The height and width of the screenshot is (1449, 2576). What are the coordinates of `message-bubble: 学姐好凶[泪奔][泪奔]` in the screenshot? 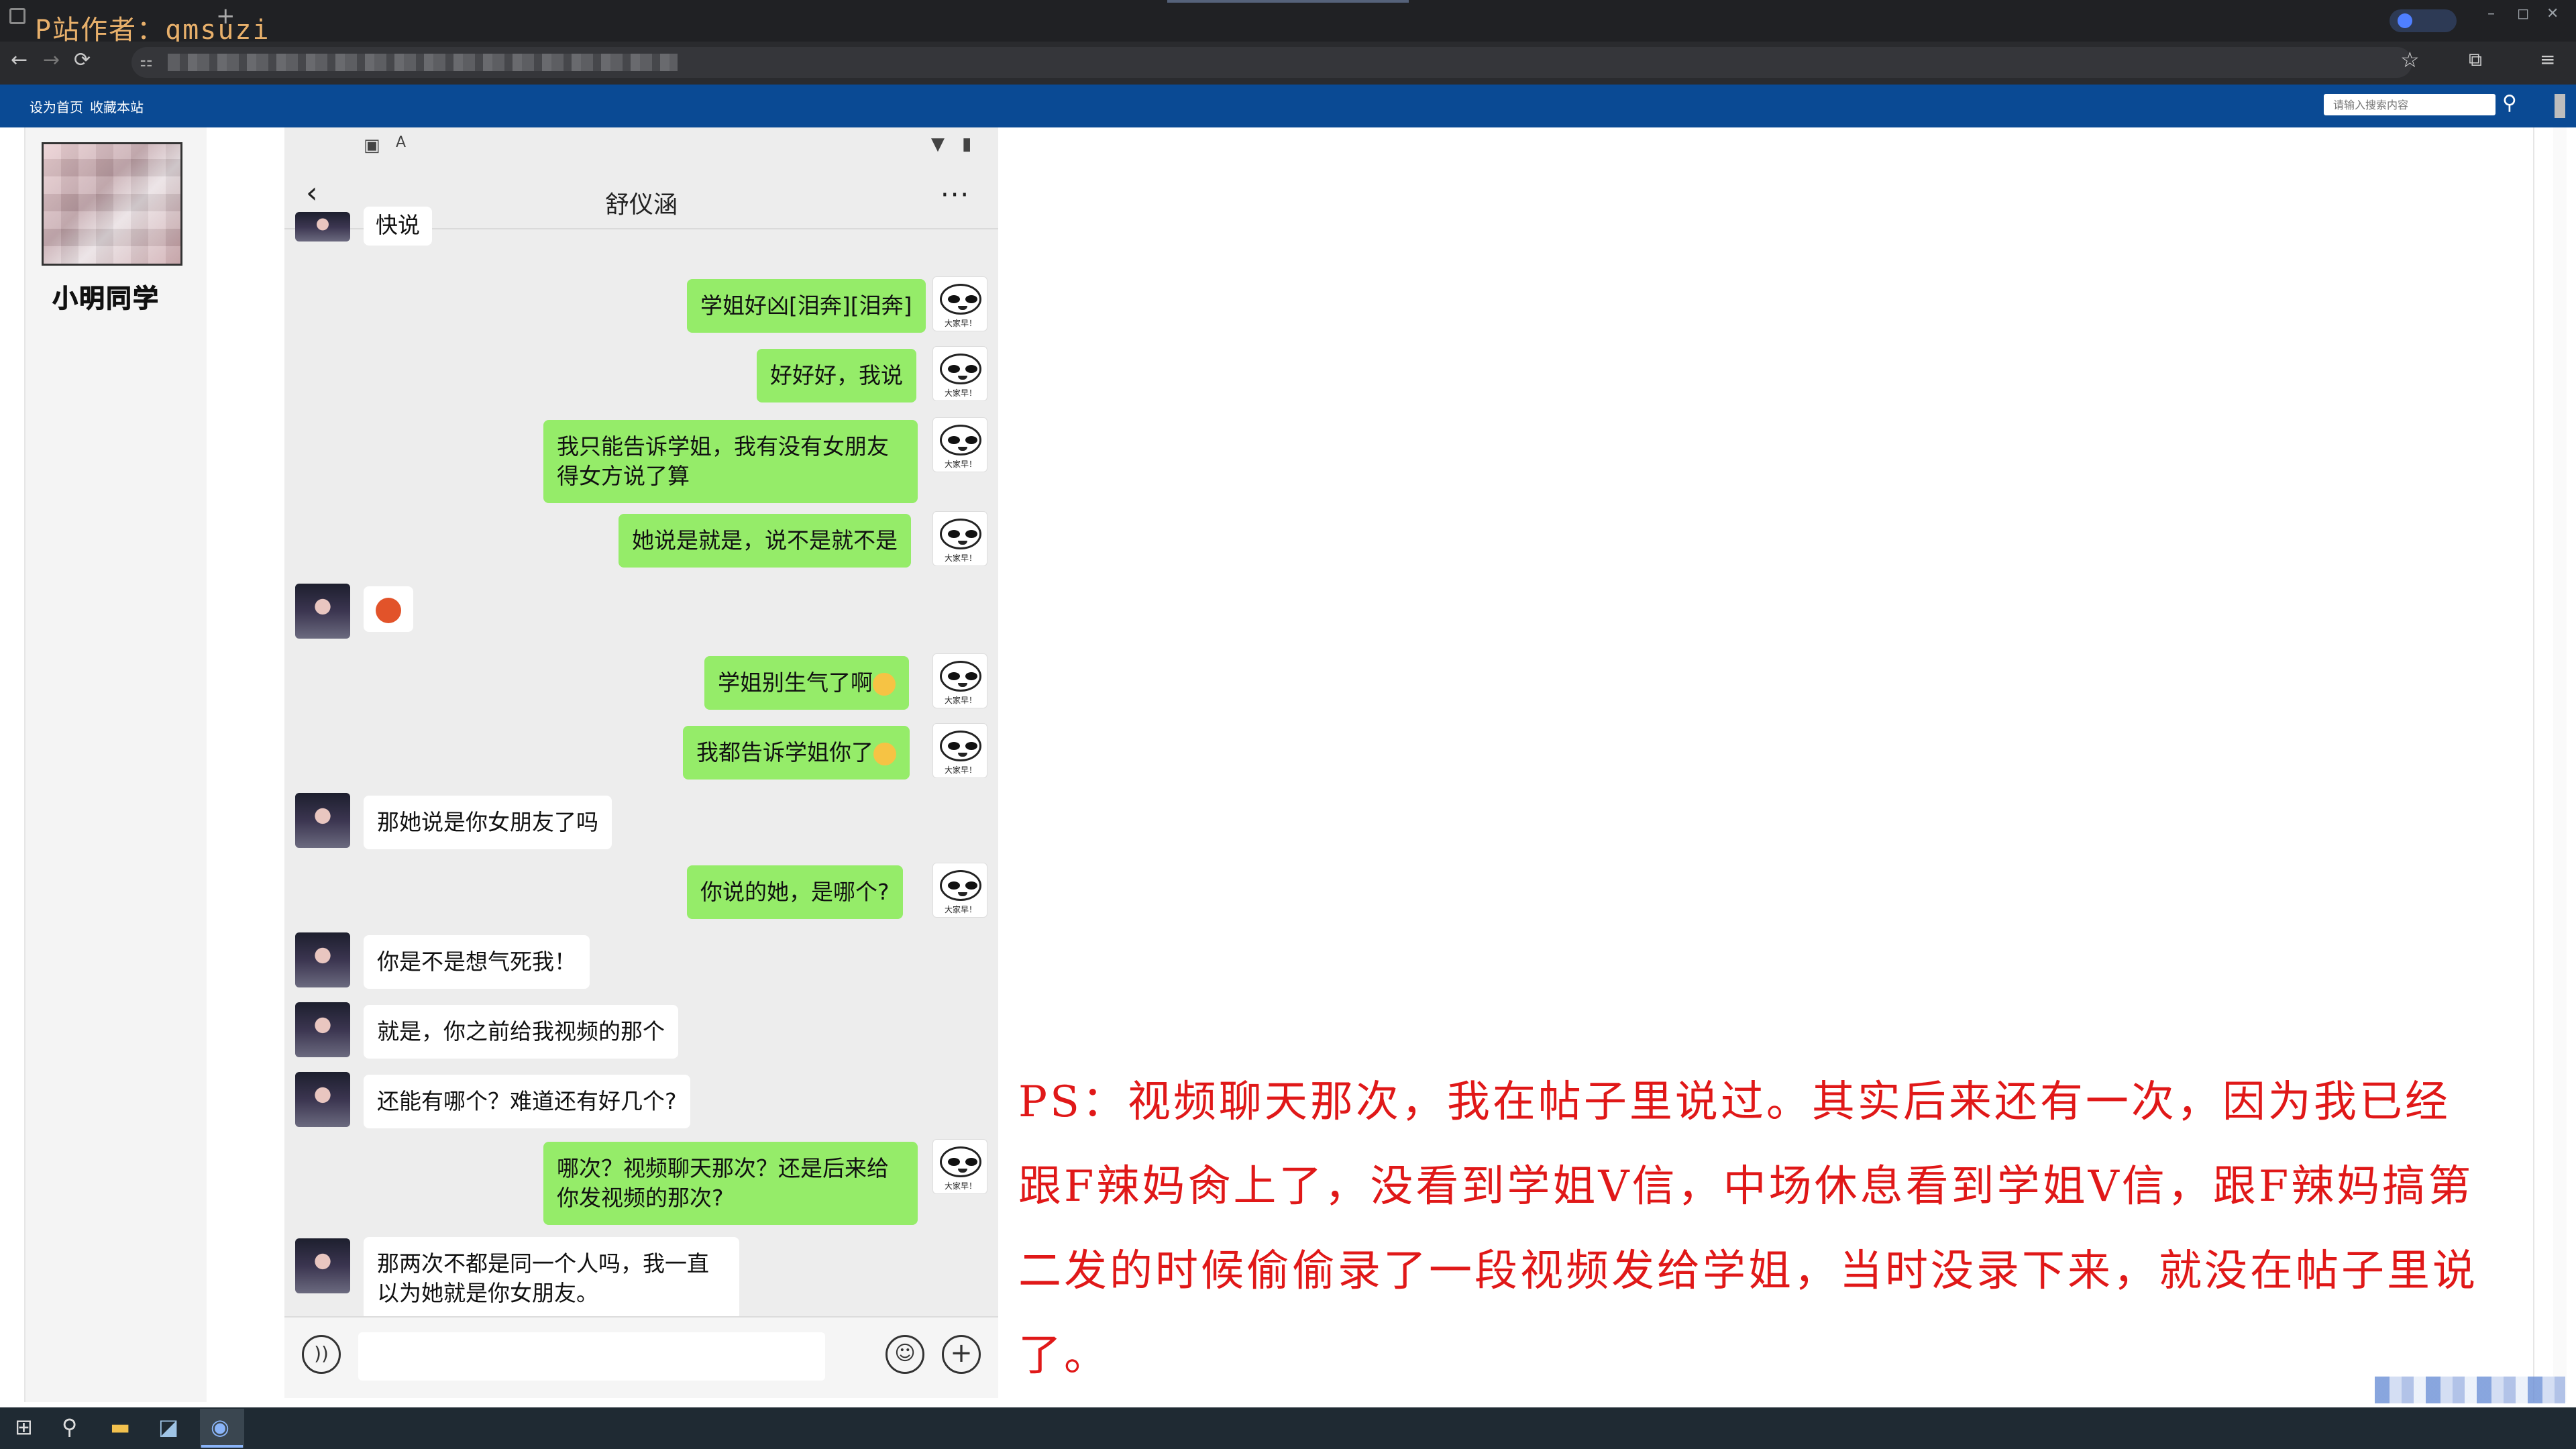 It's located at (806, 306).